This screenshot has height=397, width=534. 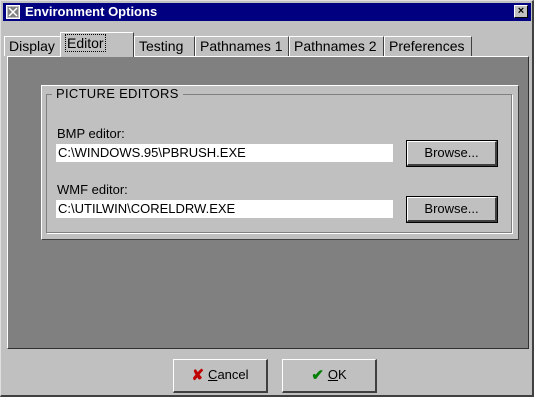 I want to click on tab-preferences: Preferences, so click(x=428, y=46).